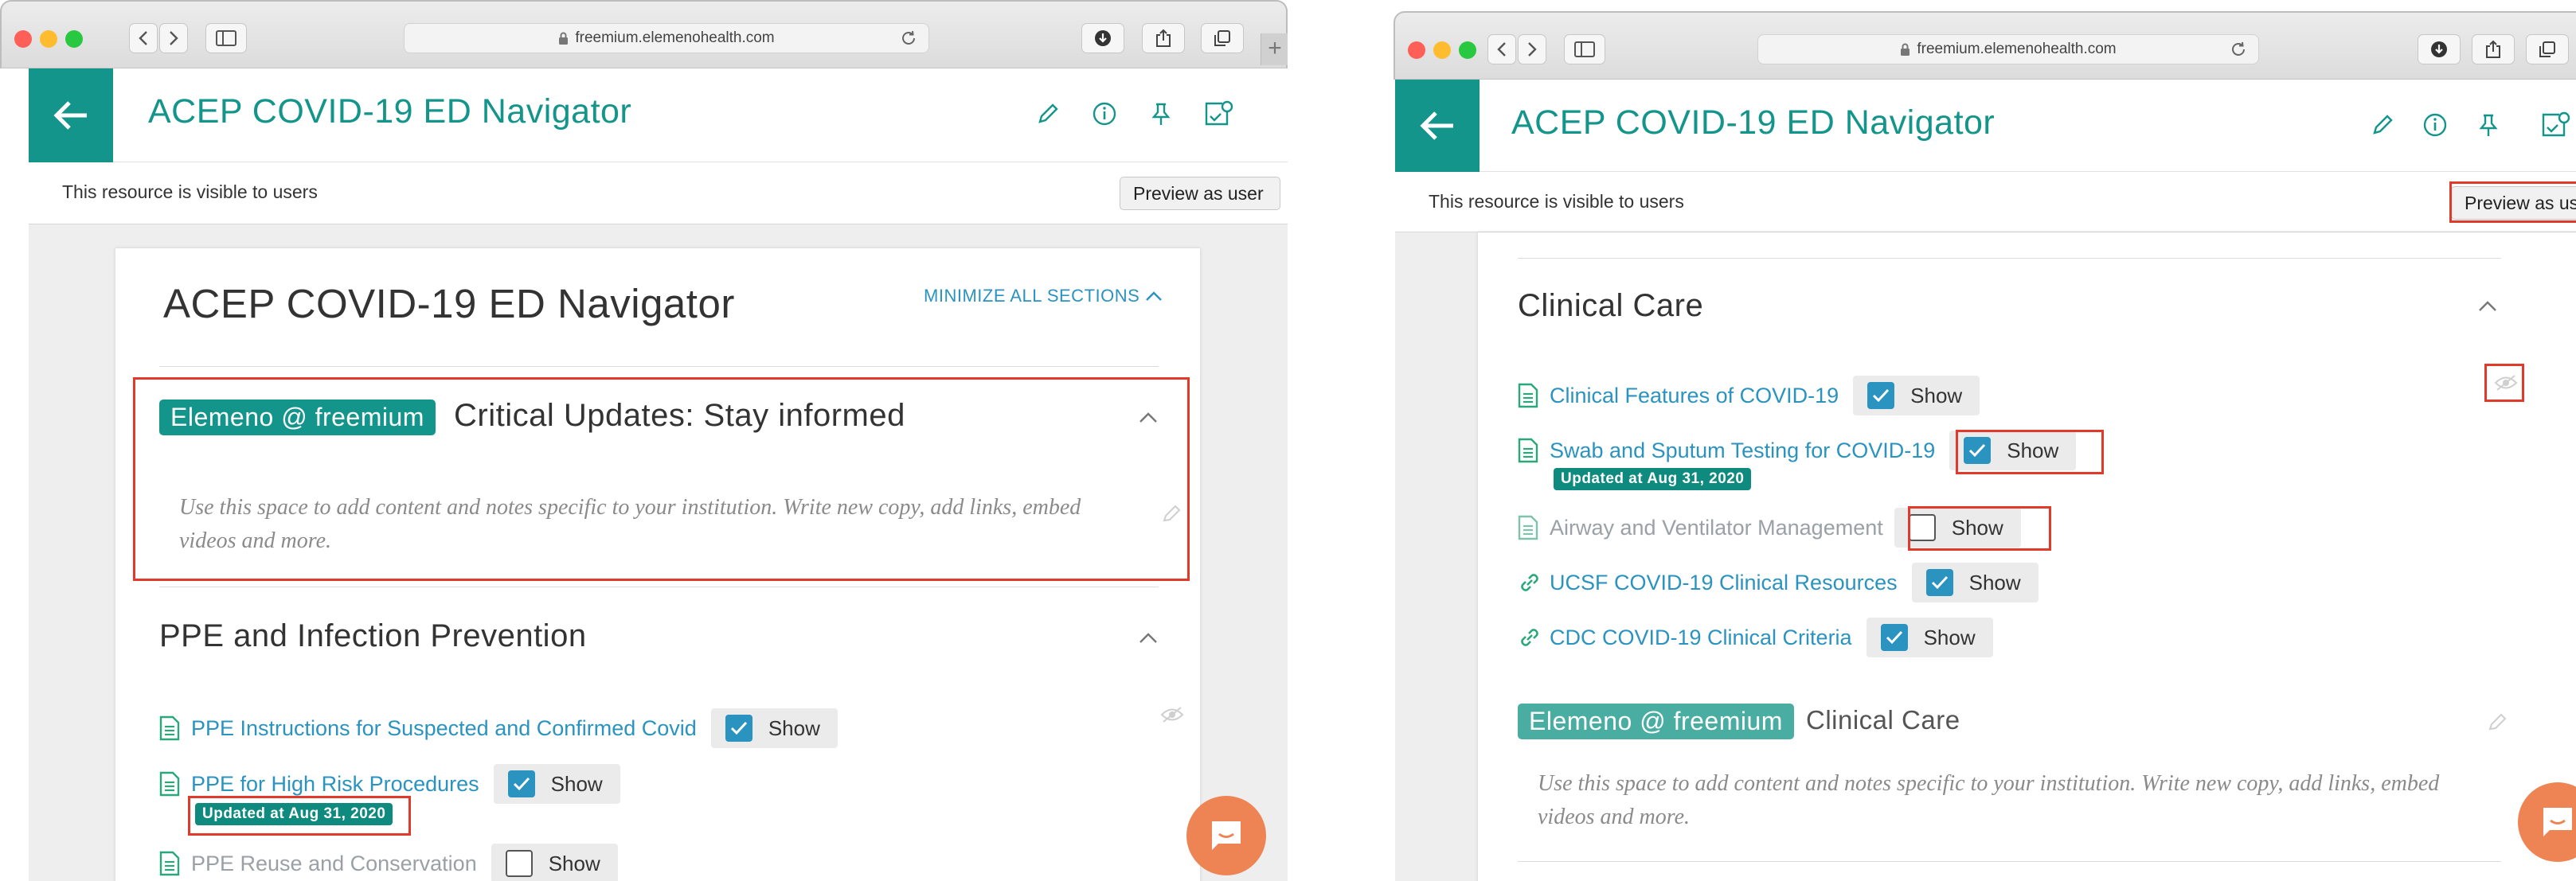 This screenshot has height=881, width=2576. Describe the element at coordinates (1717, 528) in the screenshot. I see `resource-link-hidden: Airway and Ventilator Management` at that location.